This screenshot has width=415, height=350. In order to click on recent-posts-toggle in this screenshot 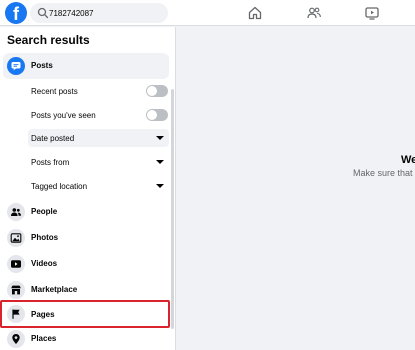, I will do `click(157, 91)`.